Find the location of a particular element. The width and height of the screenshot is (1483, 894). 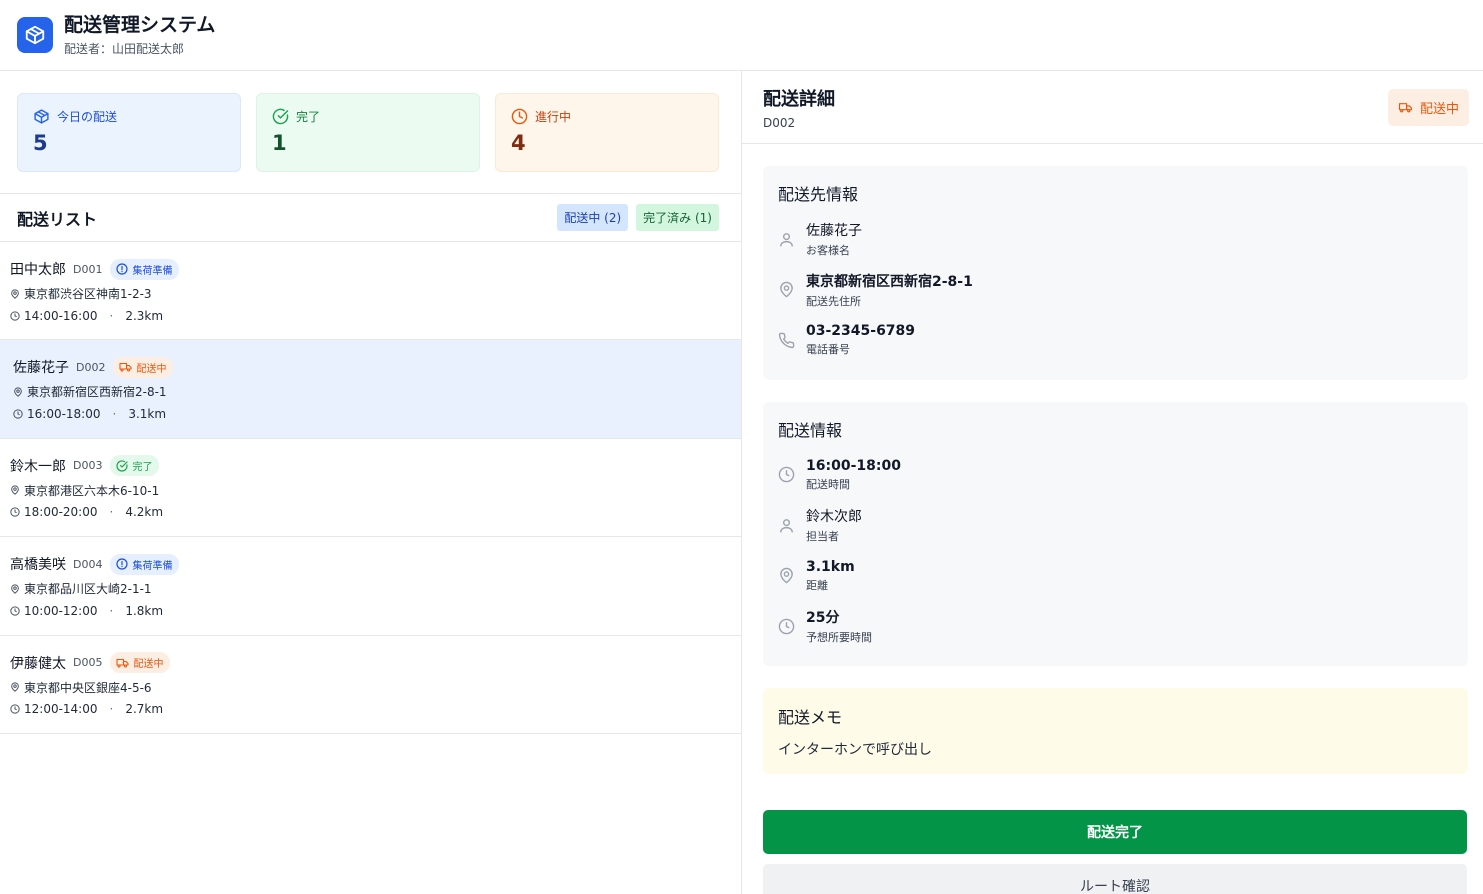

status-text: 完了 is located at coordinates (142, 468).